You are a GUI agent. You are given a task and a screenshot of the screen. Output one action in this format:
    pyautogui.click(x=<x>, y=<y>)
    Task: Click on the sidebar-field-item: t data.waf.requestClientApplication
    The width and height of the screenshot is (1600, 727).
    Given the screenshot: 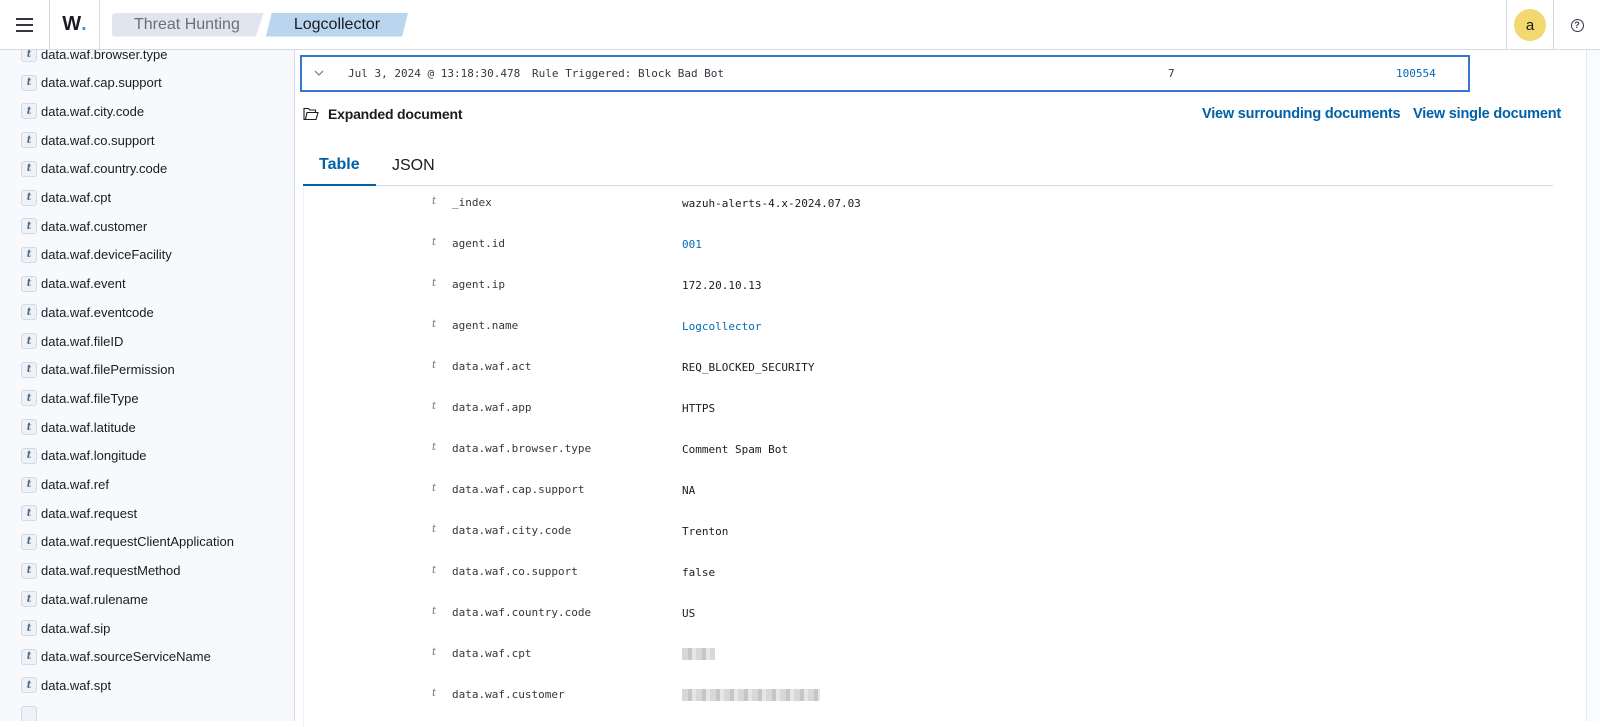 What is the action you would take?
    pyautogui.click(x=127, y=542)
    